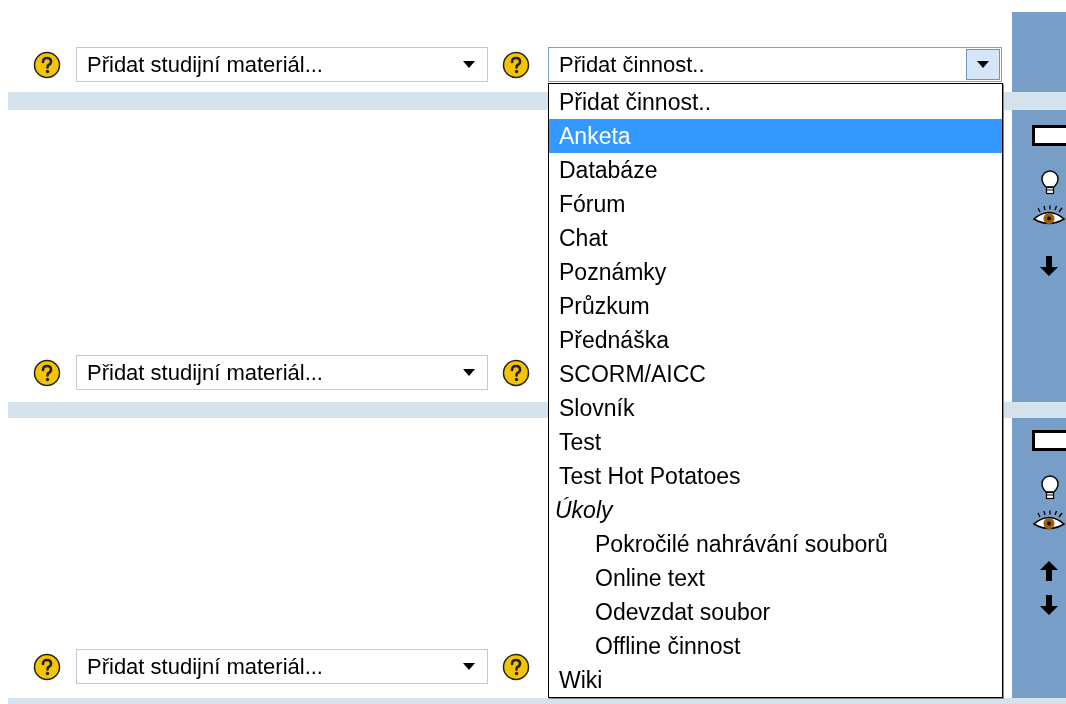 The height and width of the screenshot is (704, 1066). I want to click on dropdown-option: Offline činnost, so click(775, 646).